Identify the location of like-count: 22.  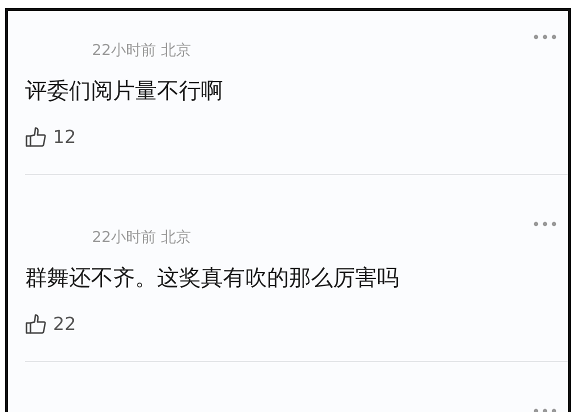
(64, 324).